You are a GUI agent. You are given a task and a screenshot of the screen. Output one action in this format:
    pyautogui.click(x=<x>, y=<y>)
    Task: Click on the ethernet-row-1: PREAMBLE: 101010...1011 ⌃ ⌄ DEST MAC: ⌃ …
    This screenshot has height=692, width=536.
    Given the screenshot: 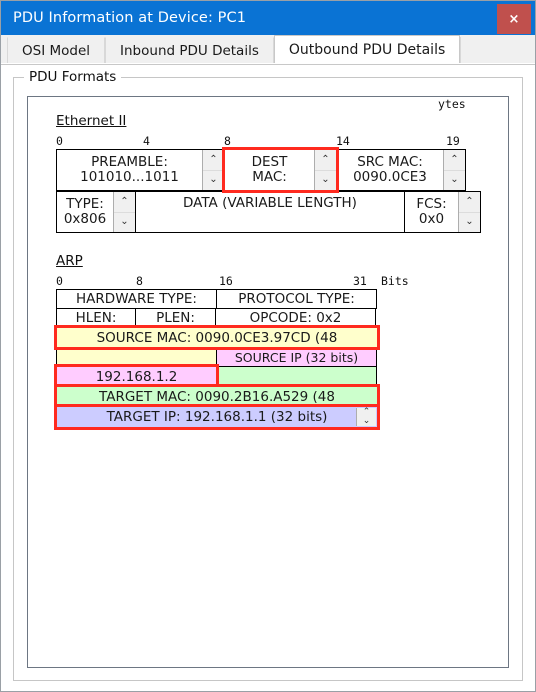 What is the action you would take?
    pyautogui.click(x=268, y=145)
    